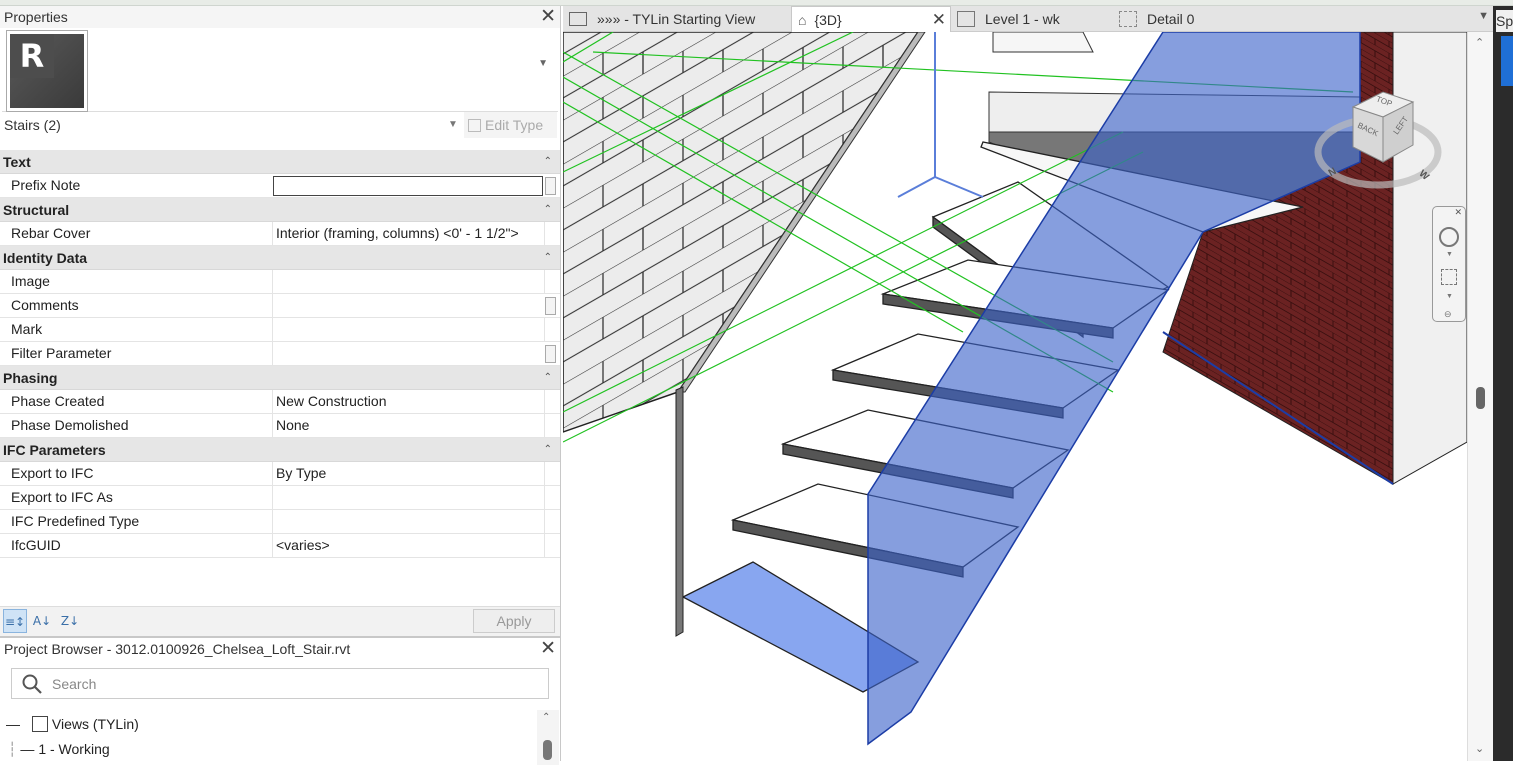 The width and height of the screenshot is (1513, 765). I want to click on tree-item-label: Views (TYLin), so click(95, 724).